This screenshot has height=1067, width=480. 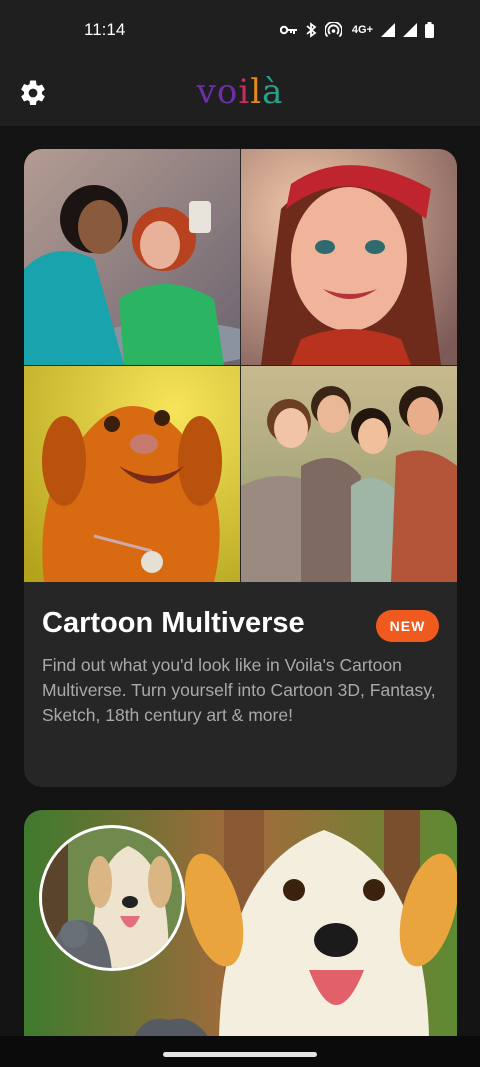 I want to click on network-type: 4G+, so click(x=362, y=30).